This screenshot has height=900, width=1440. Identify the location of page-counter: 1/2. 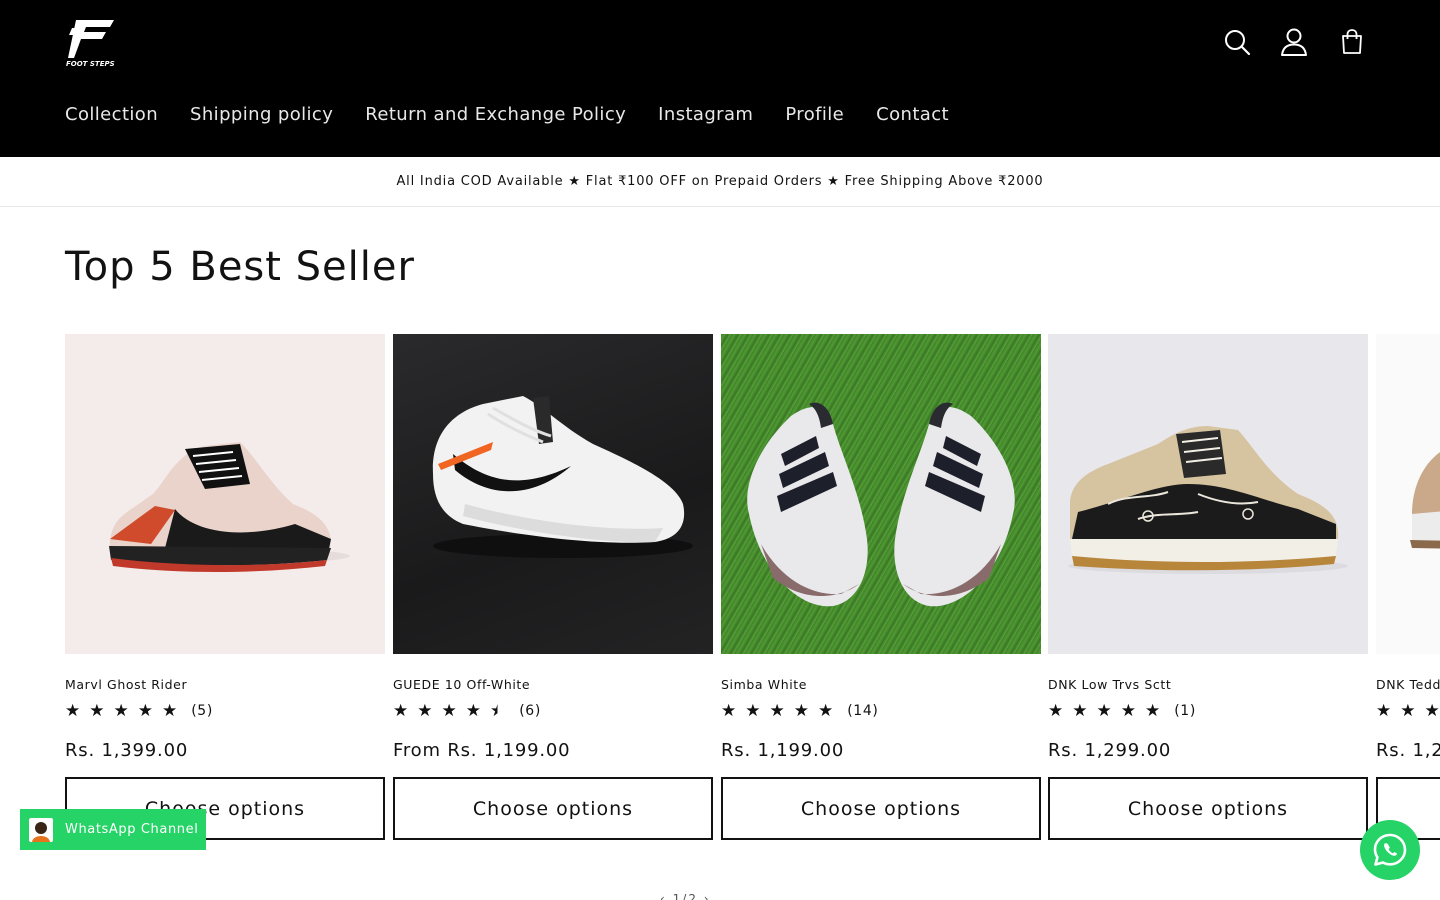
(685, 896).